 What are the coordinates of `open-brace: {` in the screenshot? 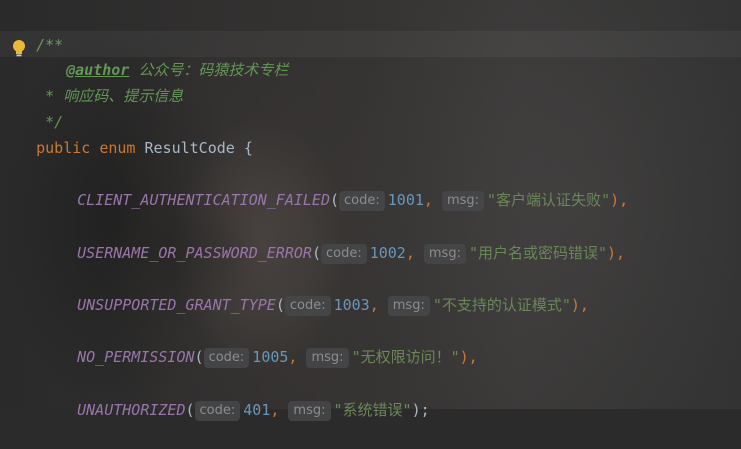 It's located at (248, 148).